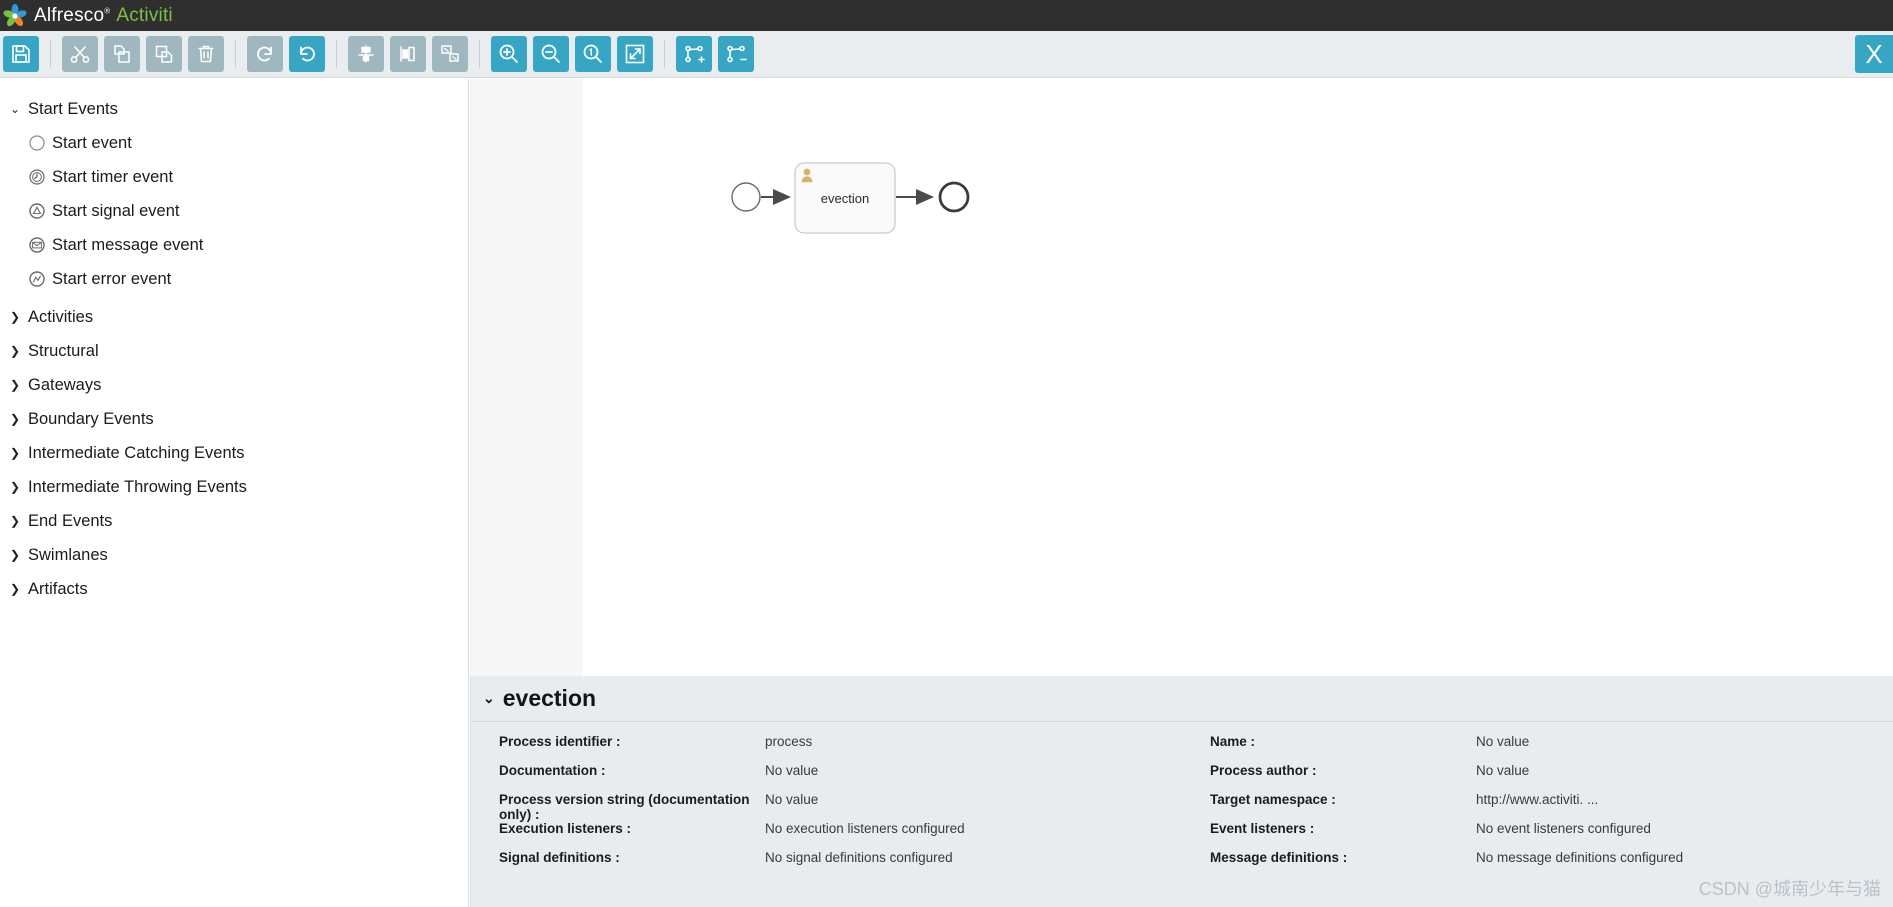 The height and width of the screenshot is (907, 1893). What do you see at coordinates (1537, 748) in the screenshot?
I see `property-row-name: Name : No value` at bounding box center [1537, 748].